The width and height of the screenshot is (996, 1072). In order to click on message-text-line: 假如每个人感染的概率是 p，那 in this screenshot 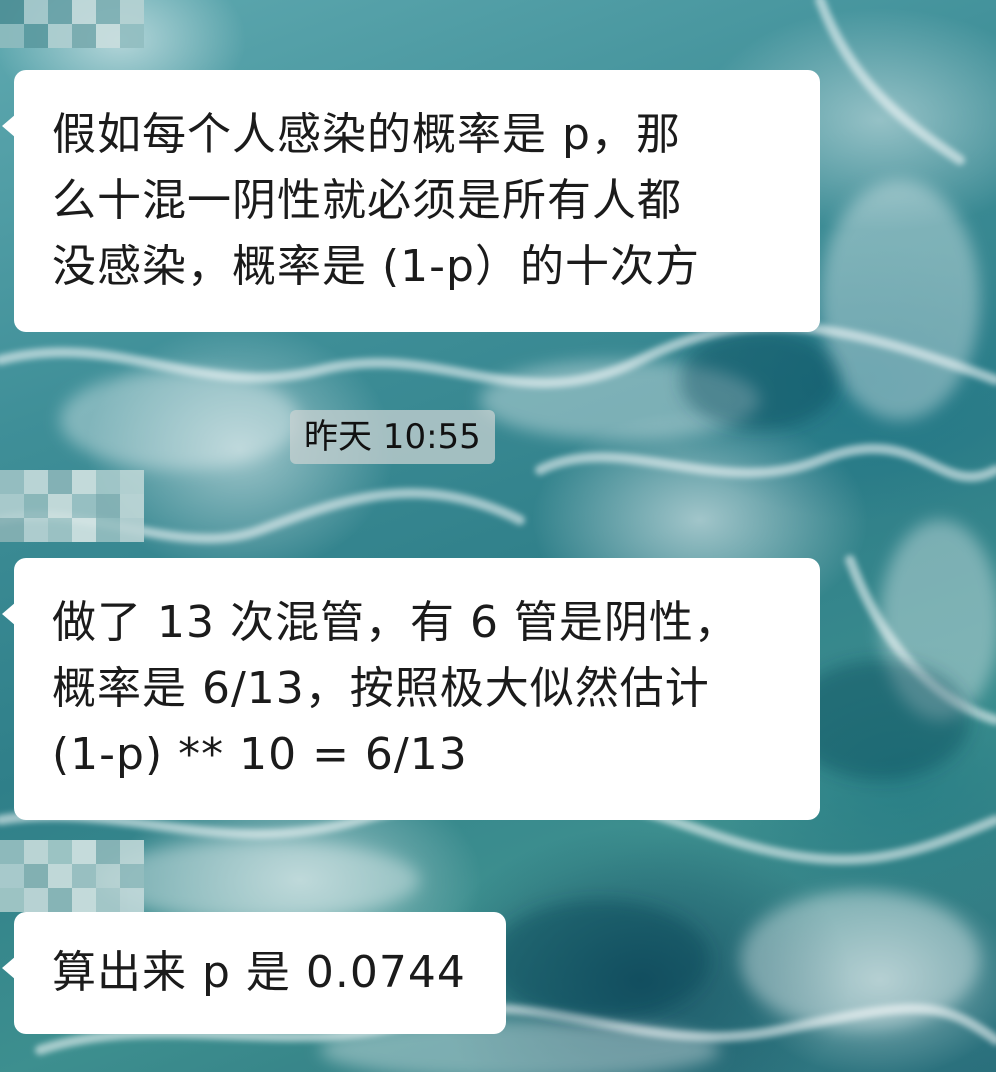, I will do `click(366, 134)`.